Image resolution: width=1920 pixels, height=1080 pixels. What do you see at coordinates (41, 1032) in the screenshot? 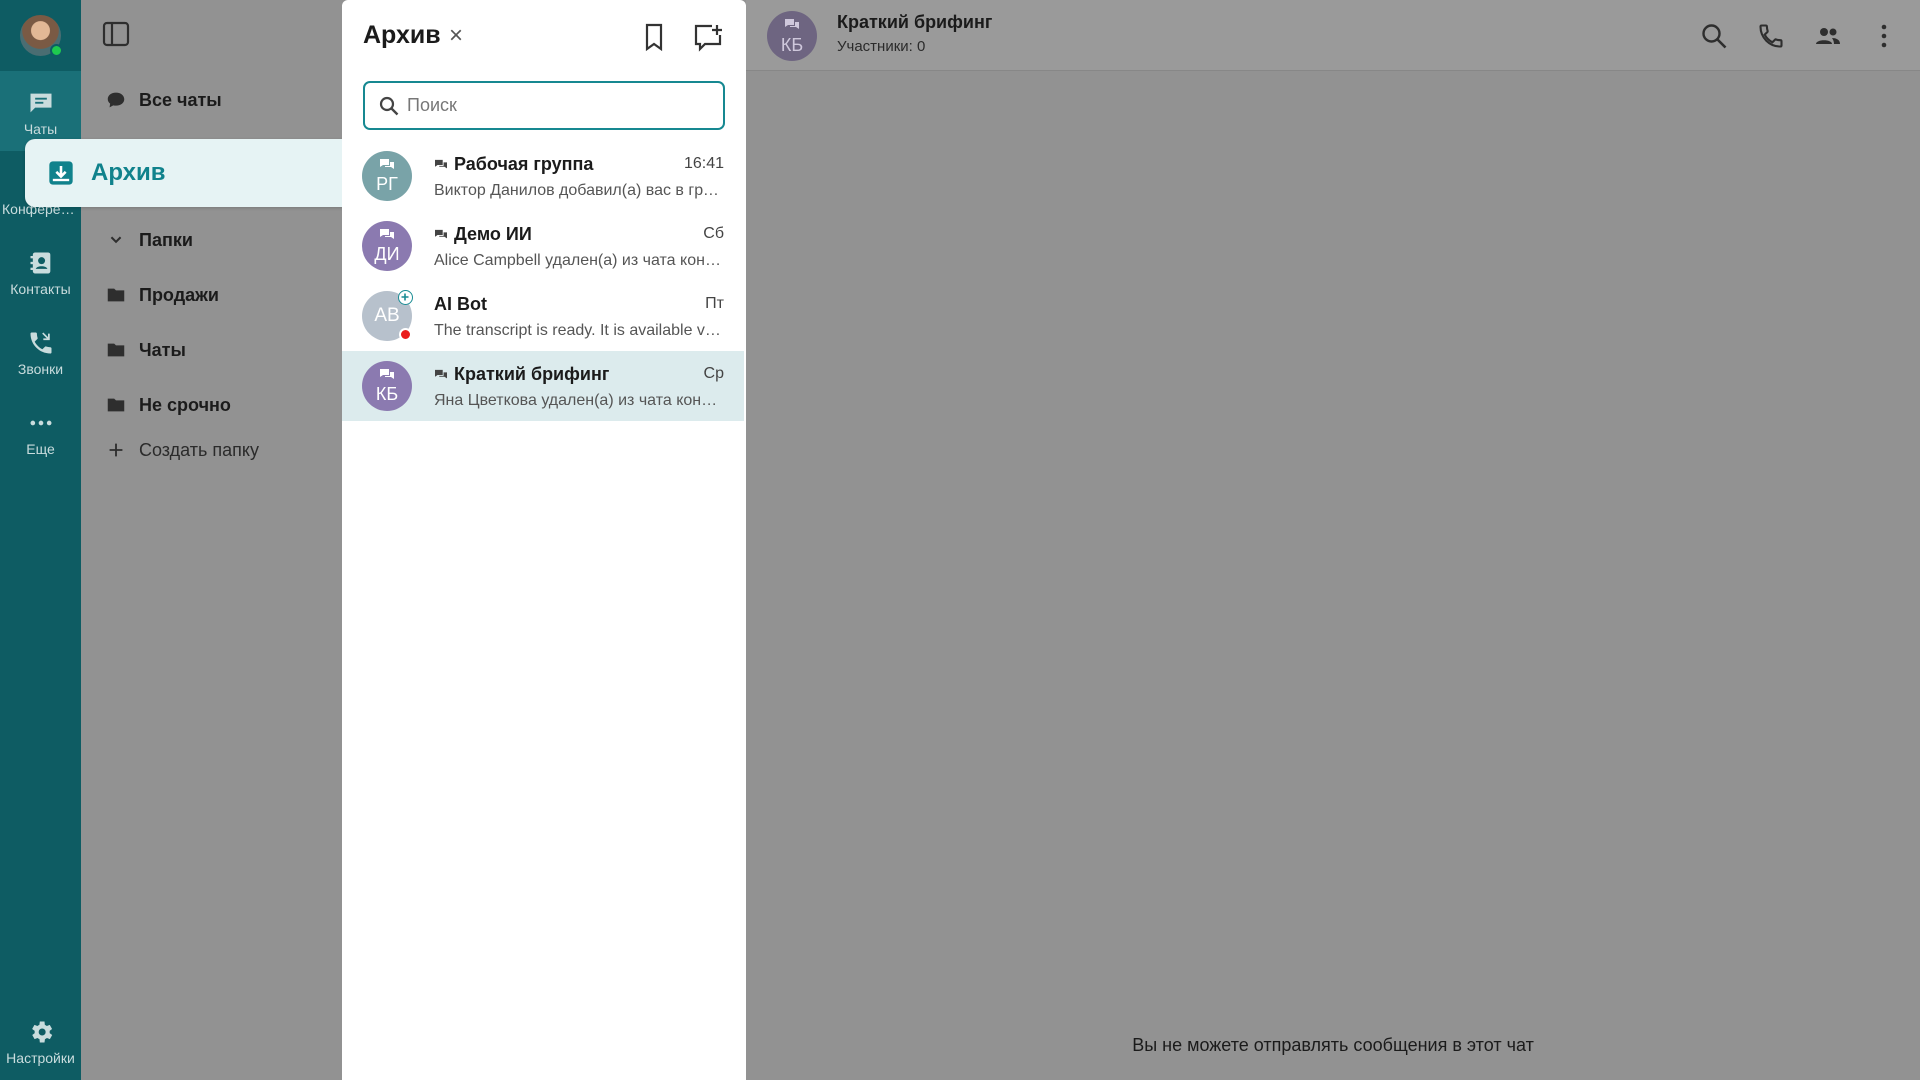
I see `gear-icon` at bounding box center [41, 1032].